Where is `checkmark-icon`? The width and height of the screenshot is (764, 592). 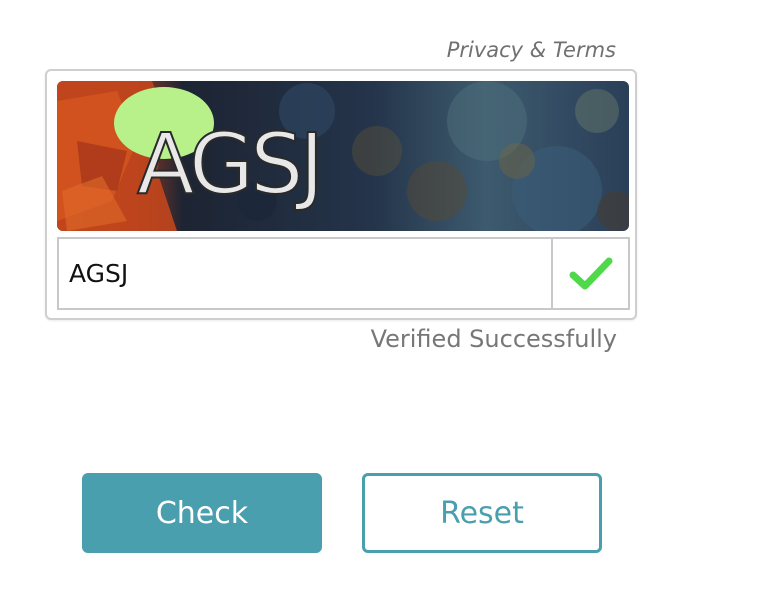
checkmark-icon is located at coordinates (590, 273).